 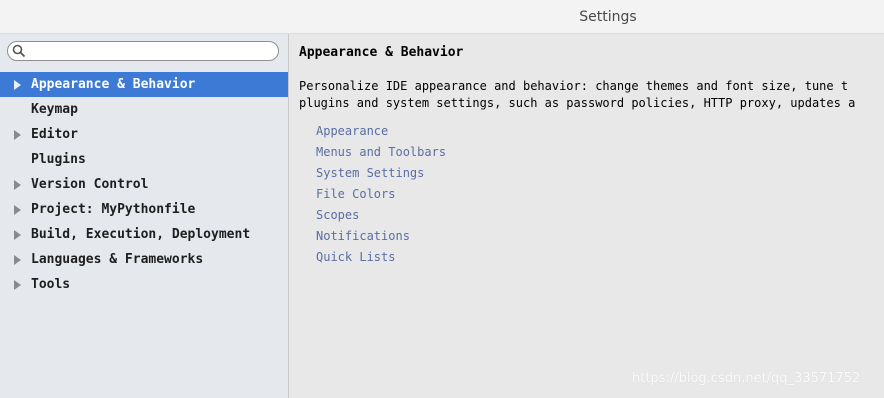 I want to click on sidebar-item-label: Version Control, so click(x=90, y=184).